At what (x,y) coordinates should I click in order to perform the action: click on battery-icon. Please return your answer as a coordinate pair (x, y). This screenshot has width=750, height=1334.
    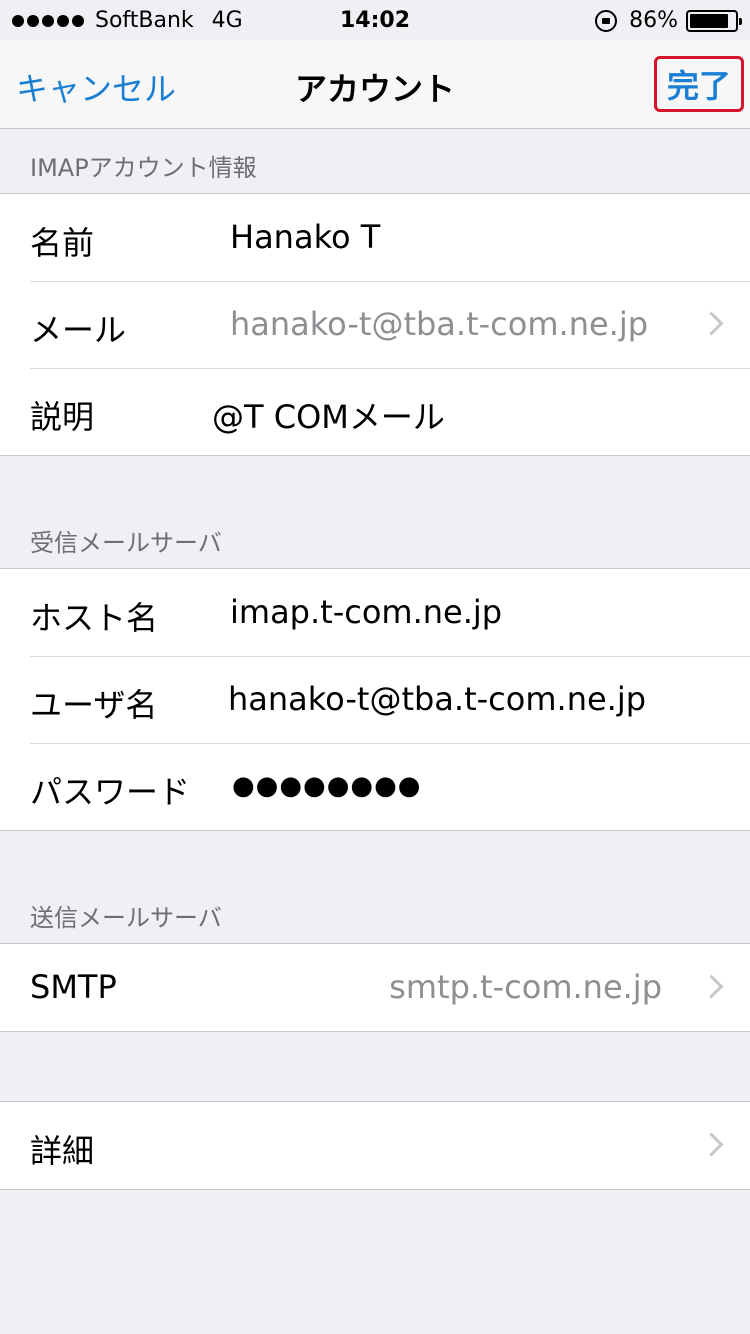
    Looking at the image, I should click on (714, 20).